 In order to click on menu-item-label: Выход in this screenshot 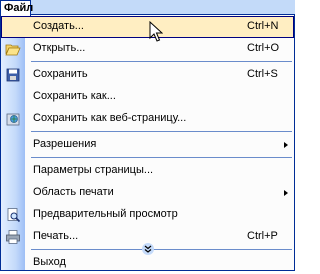, I will do `click(49, 262)`.